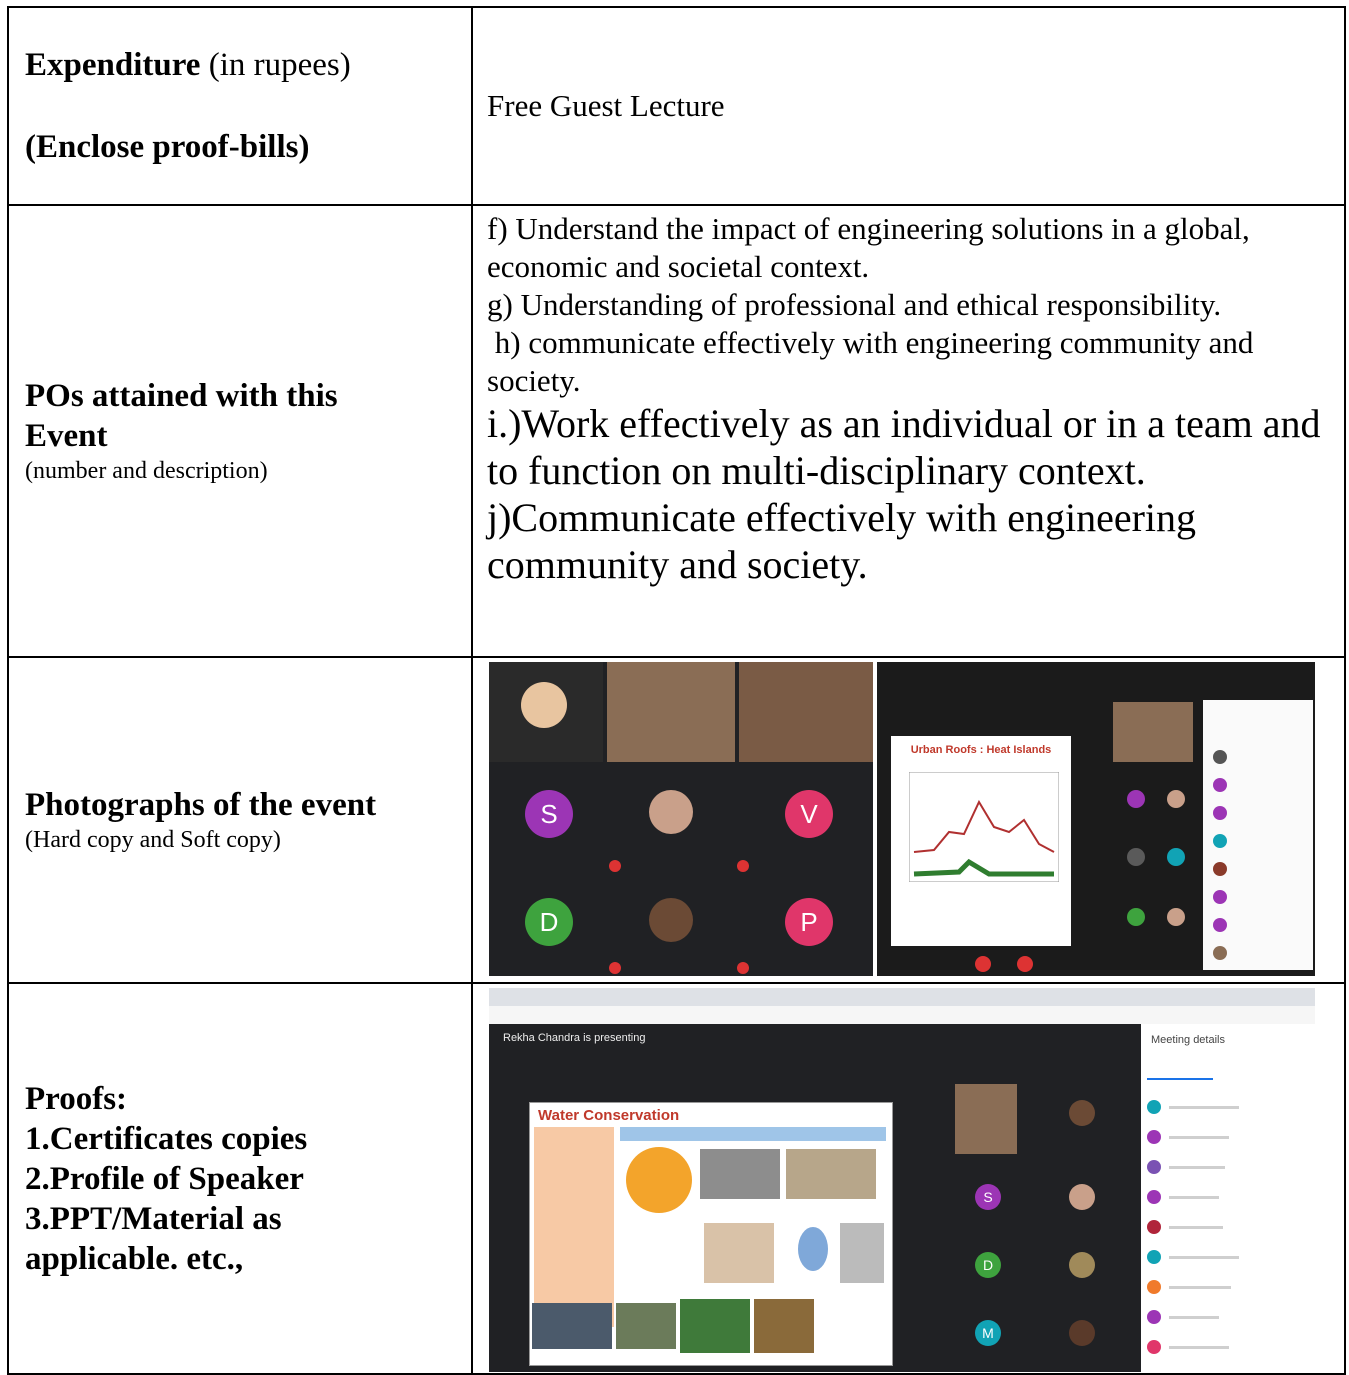  I want to click on photos-label-sub: (Hard copy and Soft copy), so click(153, 840).